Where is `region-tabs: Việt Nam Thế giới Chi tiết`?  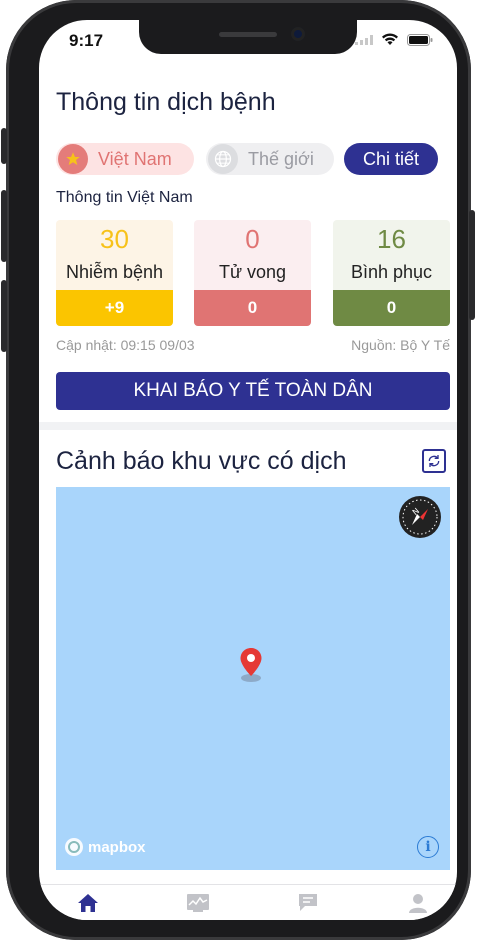 region-tabs: Việt Nam Thế giới Chi tiết is located at coordinates (248, 160).